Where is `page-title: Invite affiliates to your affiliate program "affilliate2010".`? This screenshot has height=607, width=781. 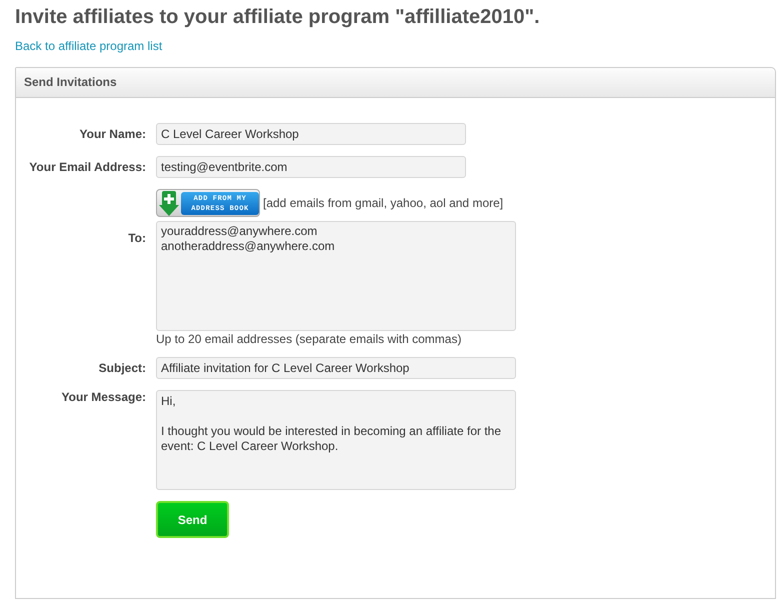
page-title: Invite affiliates to your affiliate program "affilliate2010". is located at coordinates (277, 17).